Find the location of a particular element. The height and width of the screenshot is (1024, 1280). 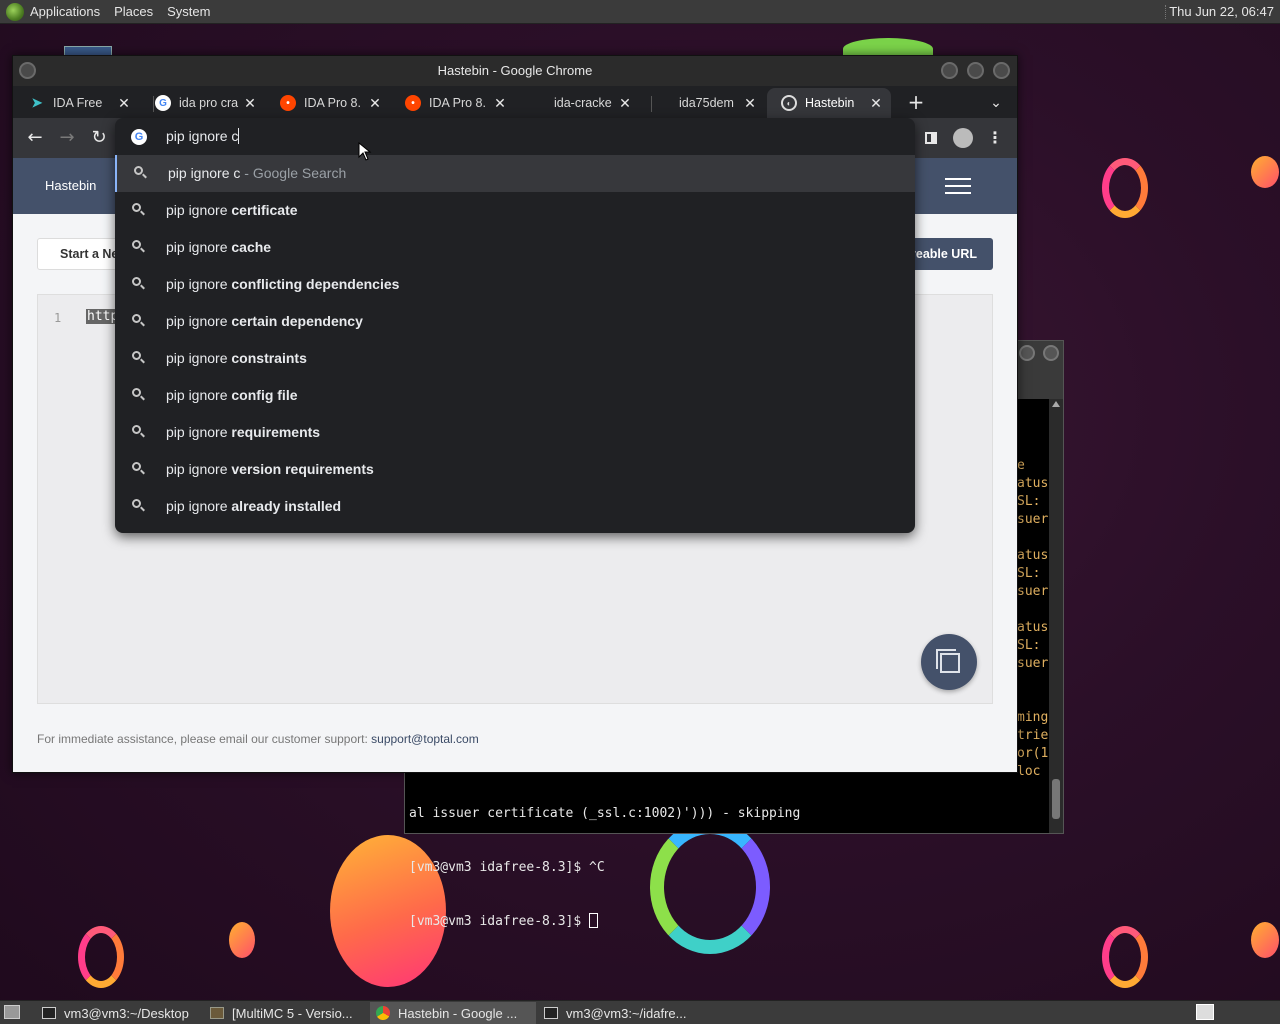

tab-search-chevron-down-icon: ⌄ is located at coordinates (996, 103).